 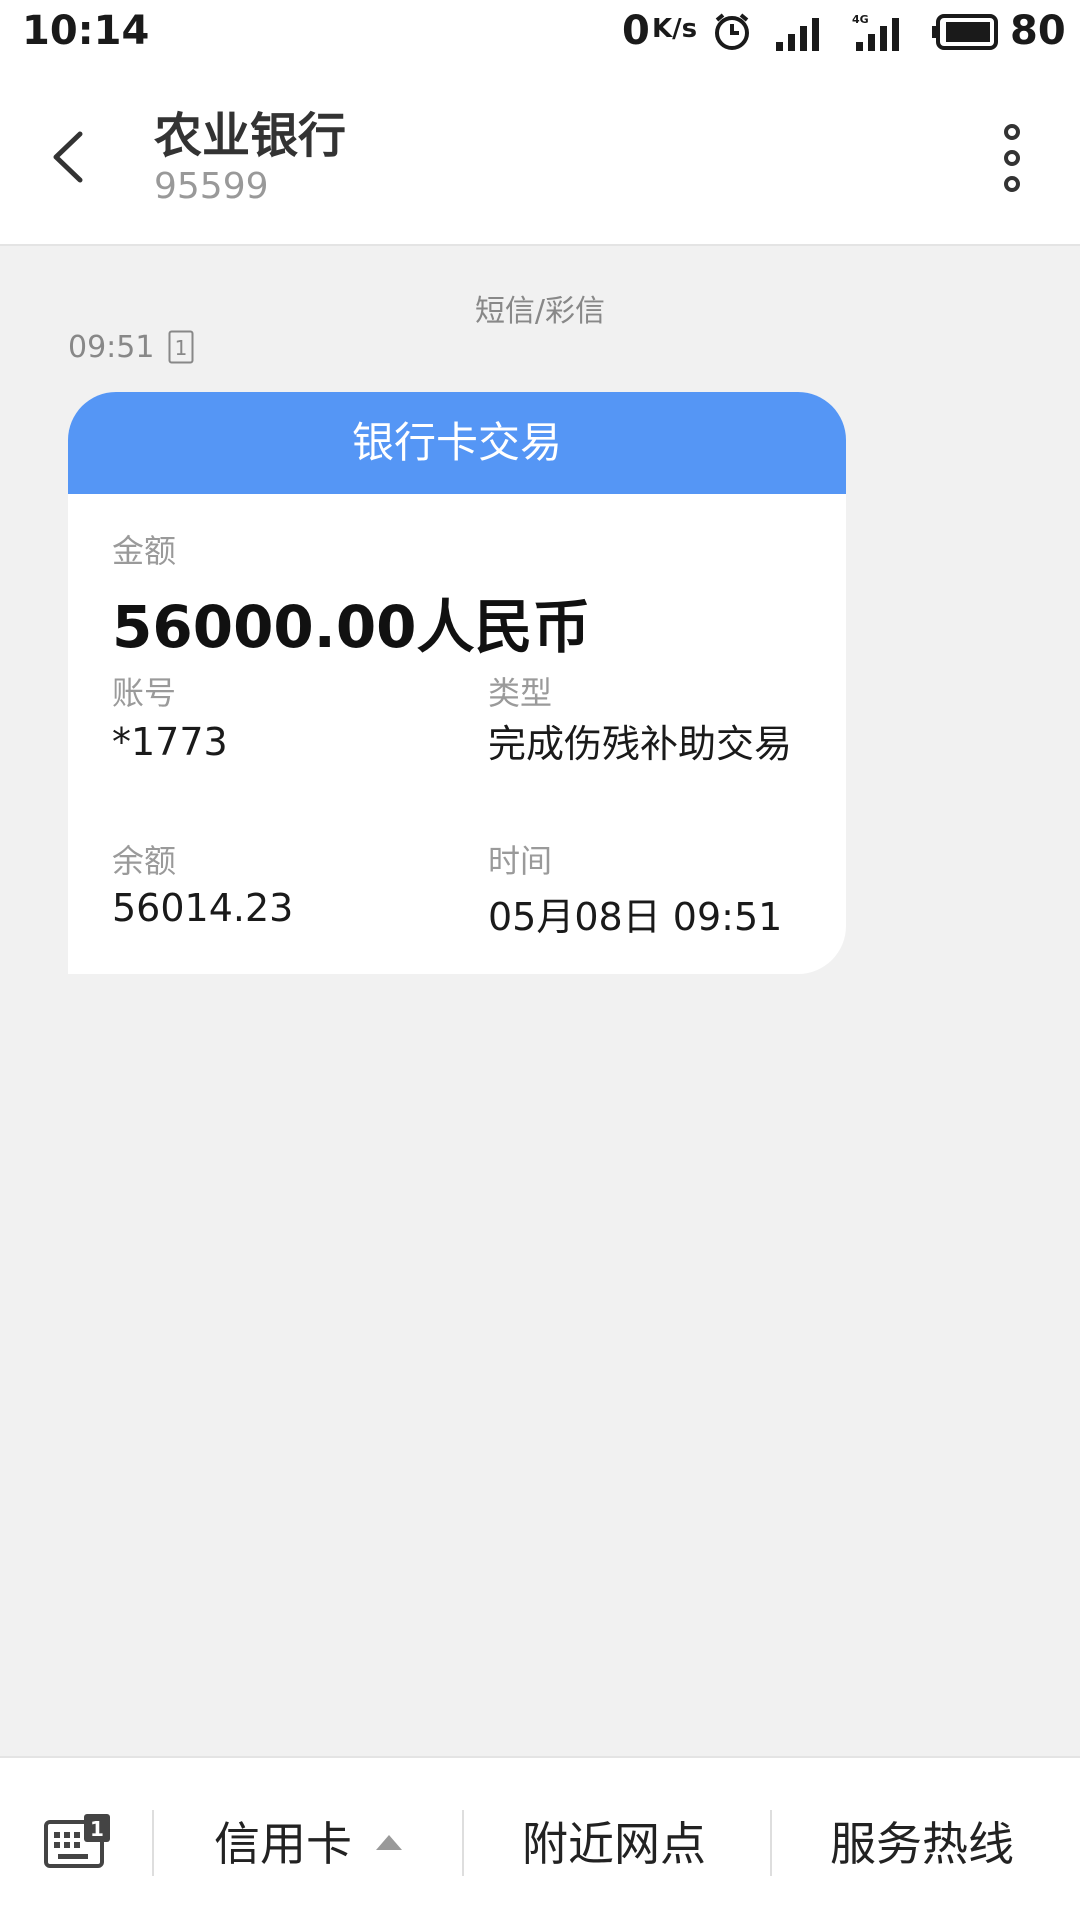 What do you see at coordinates (86, 31) in the screenshot?
I see `status-time: 10:14` at bounding box center [86, 31].